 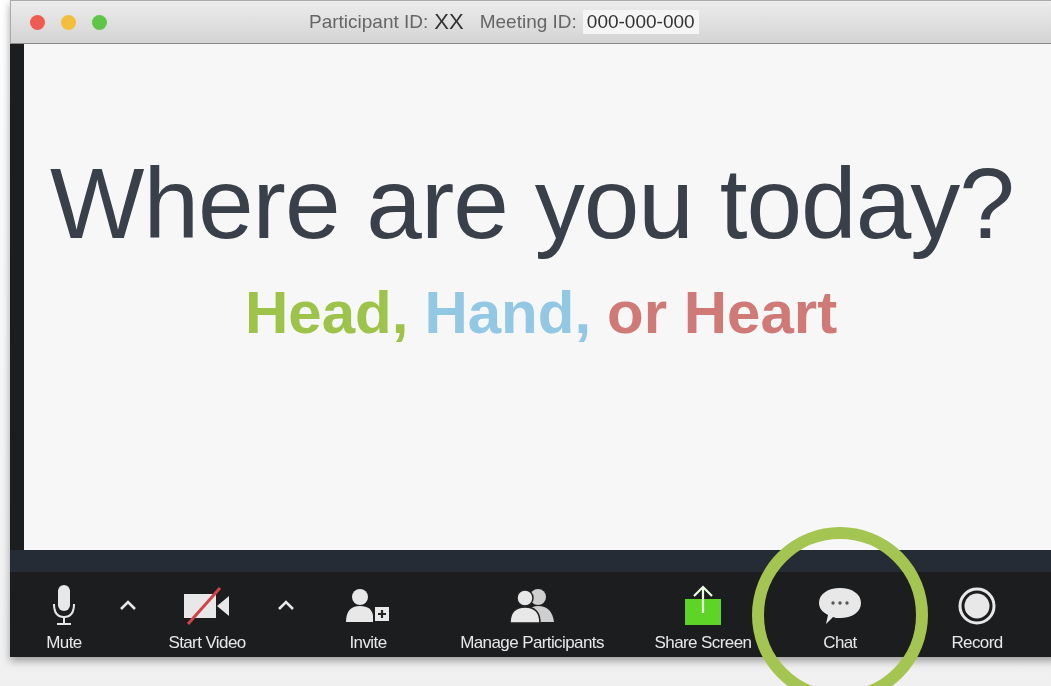 I want to click on share-button: Share Screen, so click(x=703, y=614).